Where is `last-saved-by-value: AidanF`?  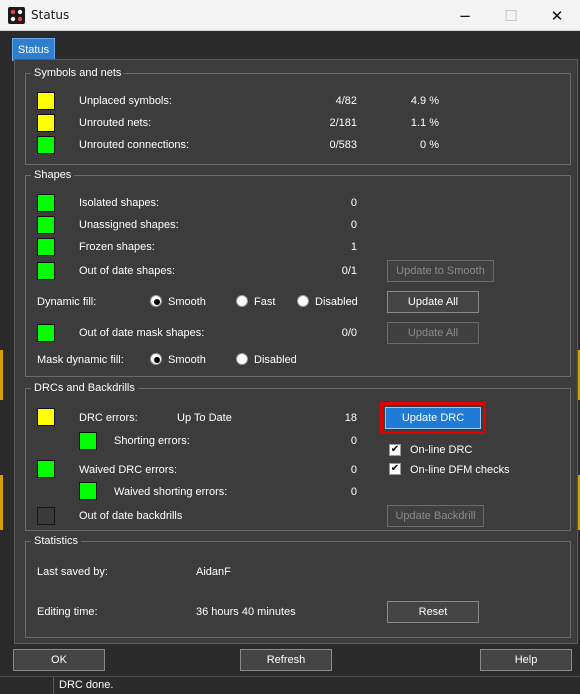
last-saved-by-value: AidanF is located at coordinates (213, 572).